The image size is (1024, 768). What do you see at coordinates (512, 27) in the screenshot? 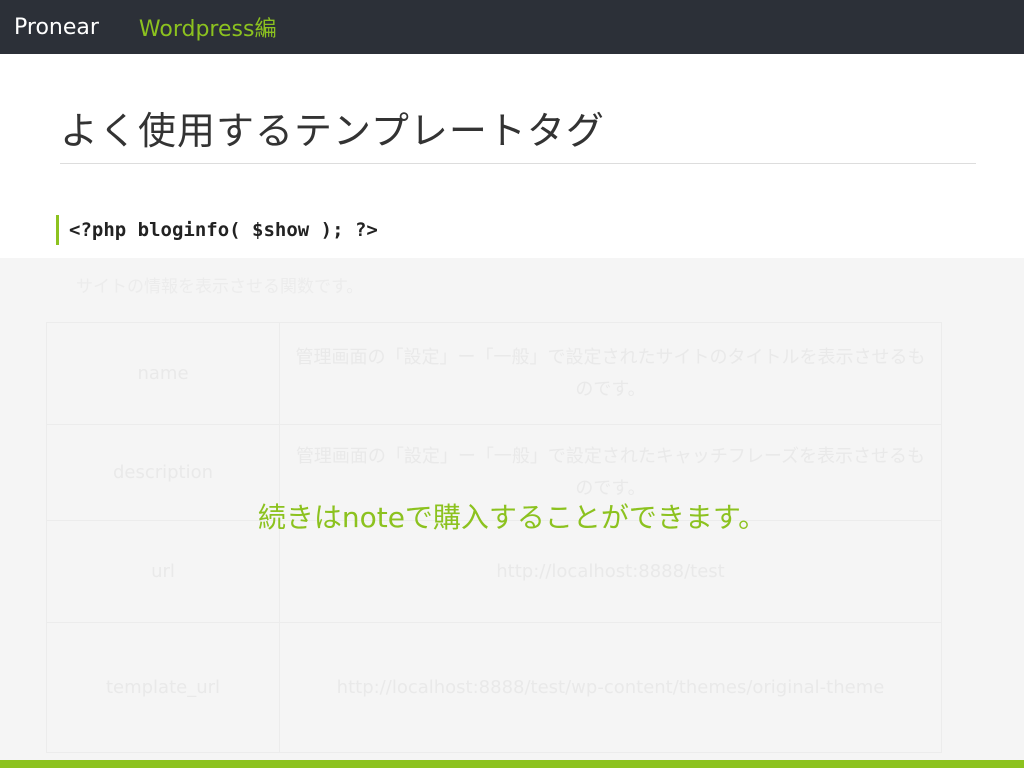
I see `top-bar: Pronear Wordpress編` at bounding box center [512, 27].